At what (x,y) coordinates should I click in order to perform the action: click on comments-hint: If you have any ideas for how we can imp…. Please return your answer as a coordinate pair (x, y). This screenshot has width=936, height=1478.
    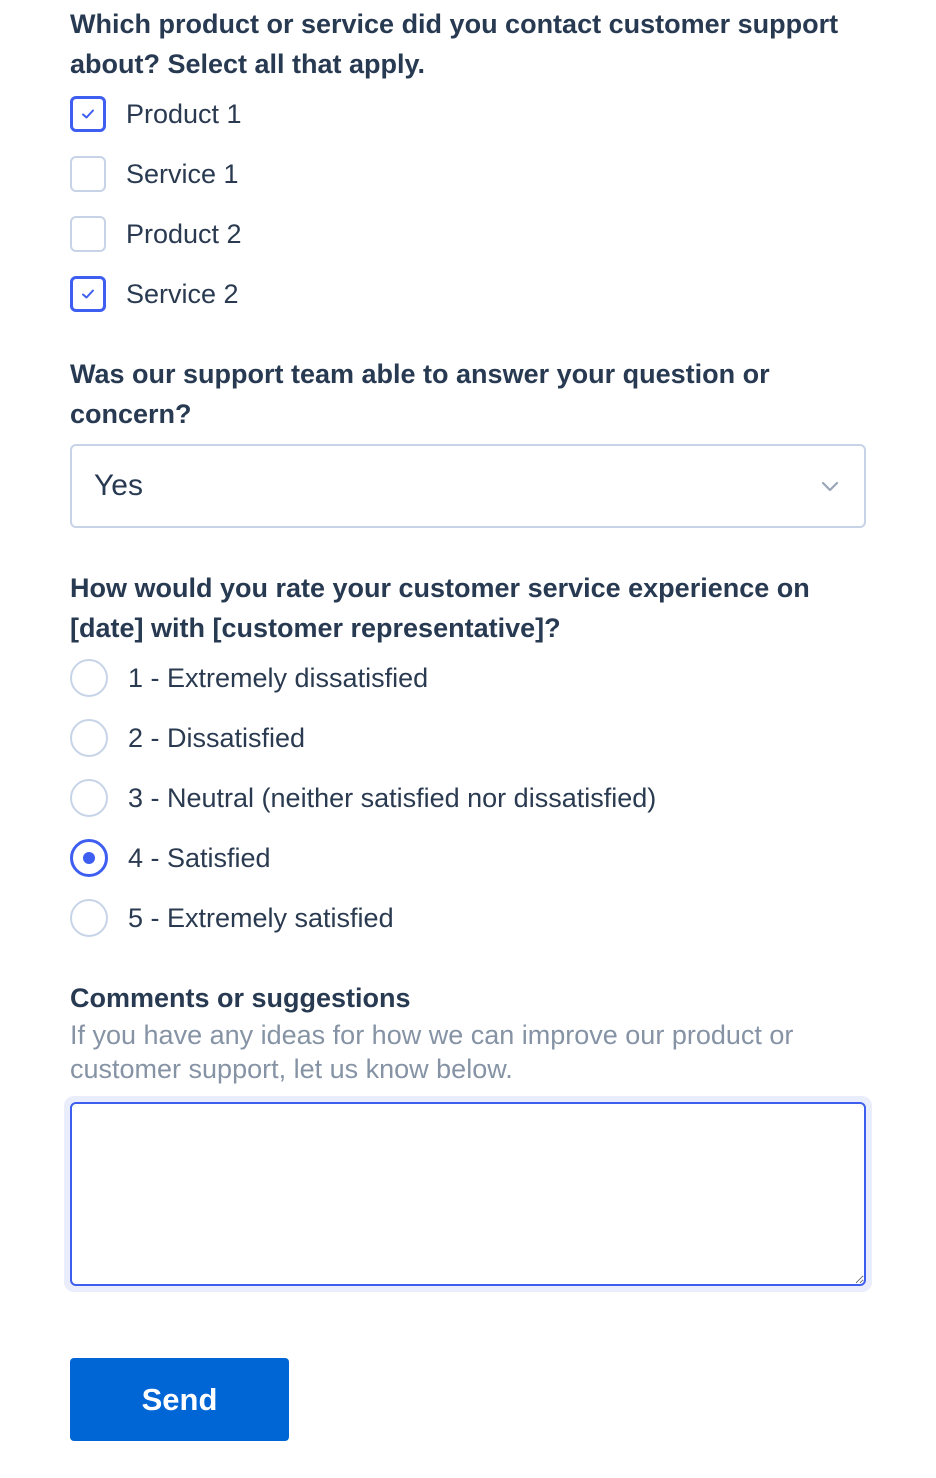
    Looking at the image, I should click on (432, 1052).